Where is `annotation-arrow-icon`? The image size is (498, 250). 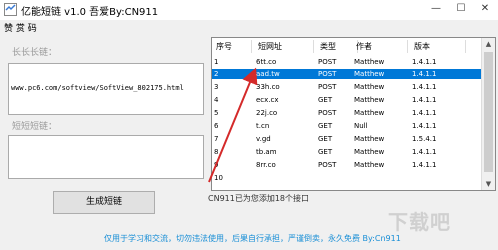
annotation-arrow-icon is located at coordinates (233, 125).